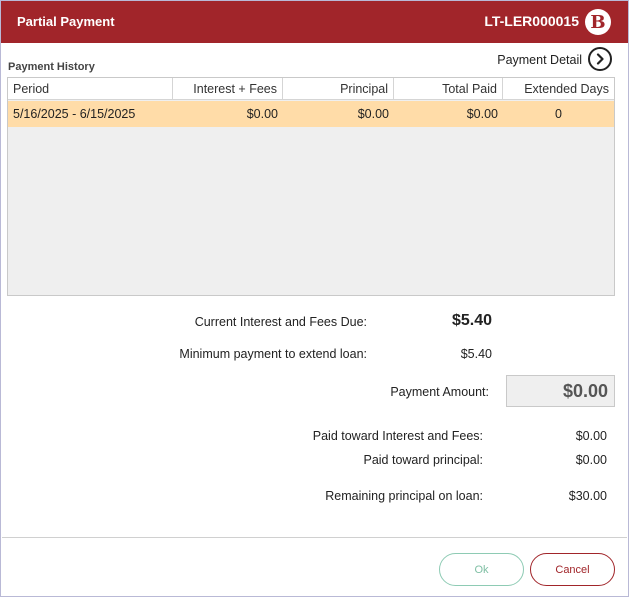 This screenshot has height=597, width=629. I want to click on dialog-title: Partial Payment, so click(66, 21).